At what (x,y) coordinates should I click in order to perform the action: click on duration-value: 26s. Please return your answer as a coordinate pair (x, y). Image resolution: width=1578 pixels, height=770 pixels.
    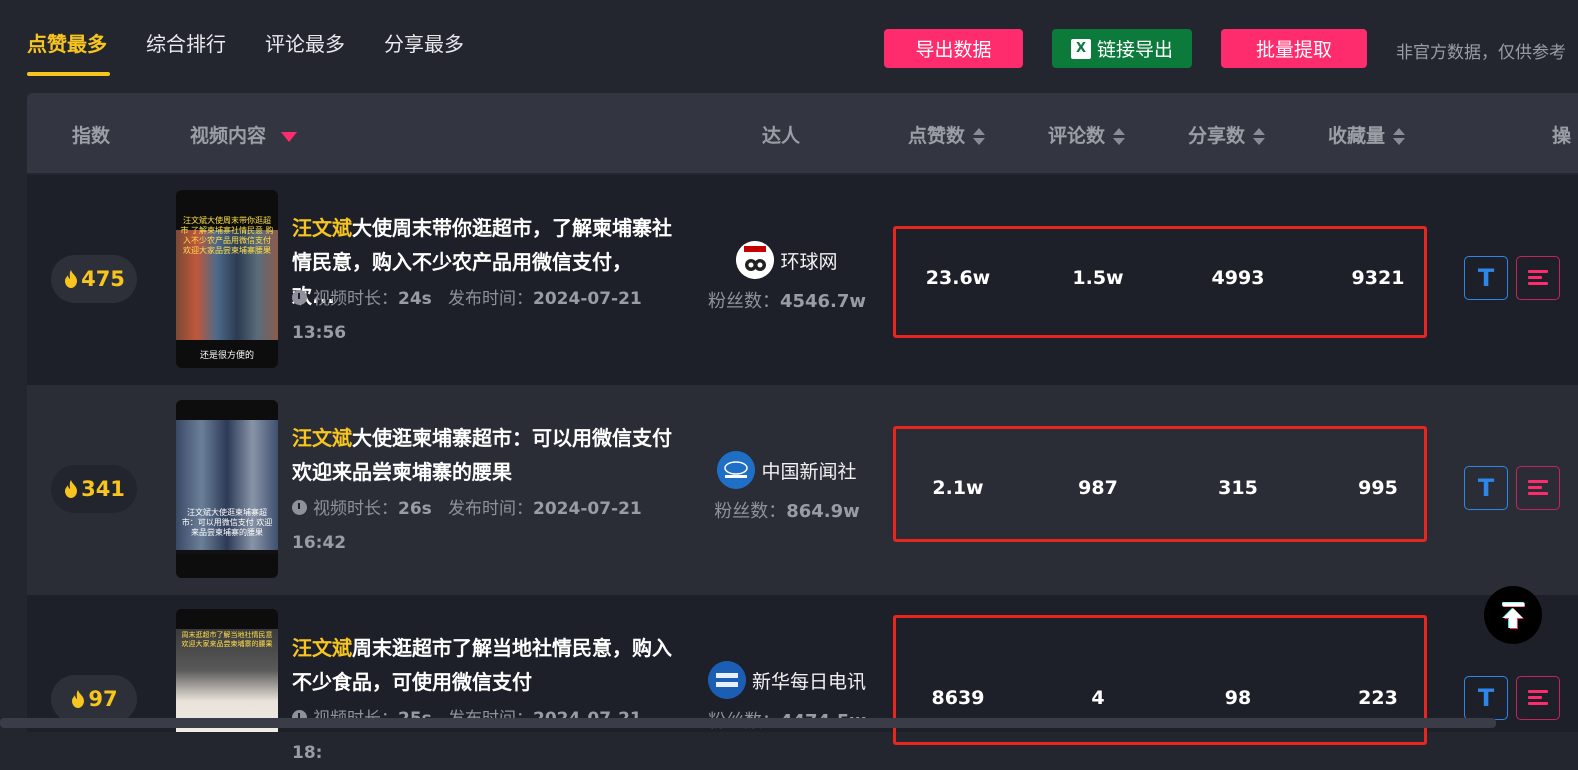
    Looking at the image, I should click on (415, 509).